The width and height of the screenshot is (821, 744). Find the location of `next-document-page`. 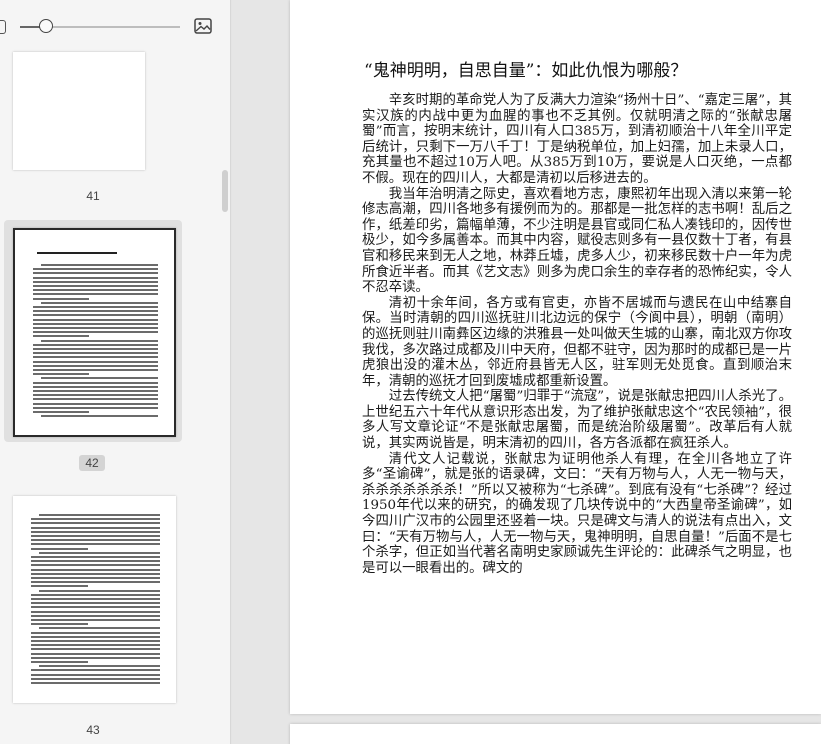

next-document-page is located at coordinates (555, 734).